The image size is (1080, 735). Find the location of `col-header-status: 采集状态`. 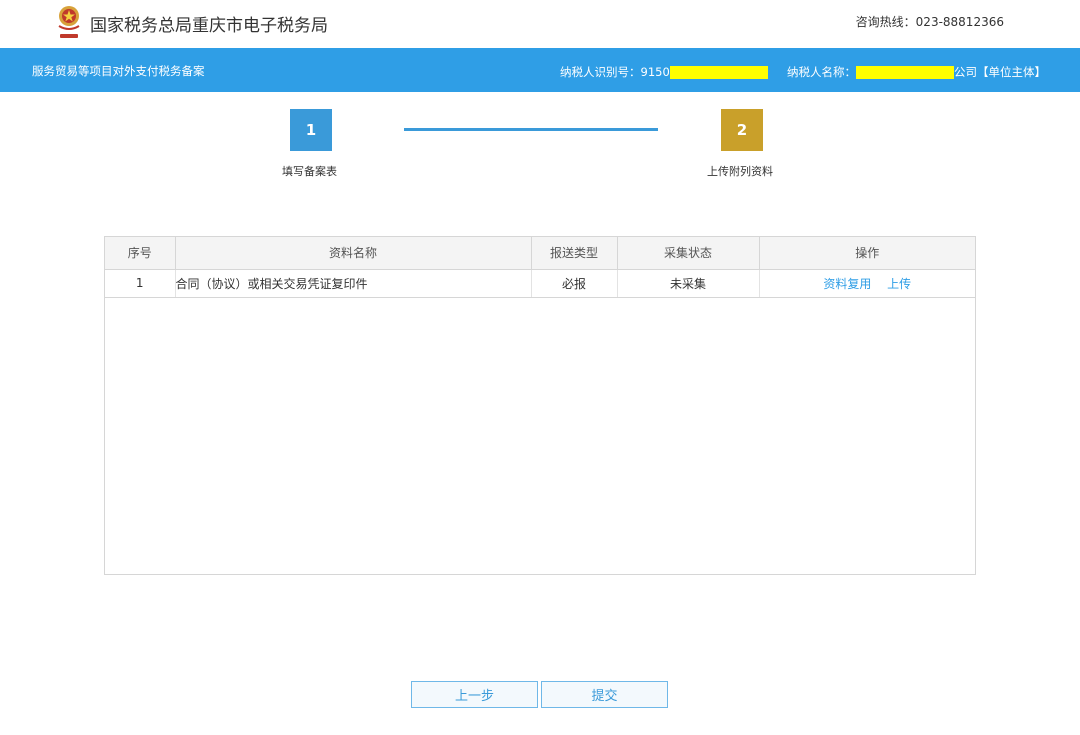

col-header-status: 采集状态 is located at coordinates (688, 253).